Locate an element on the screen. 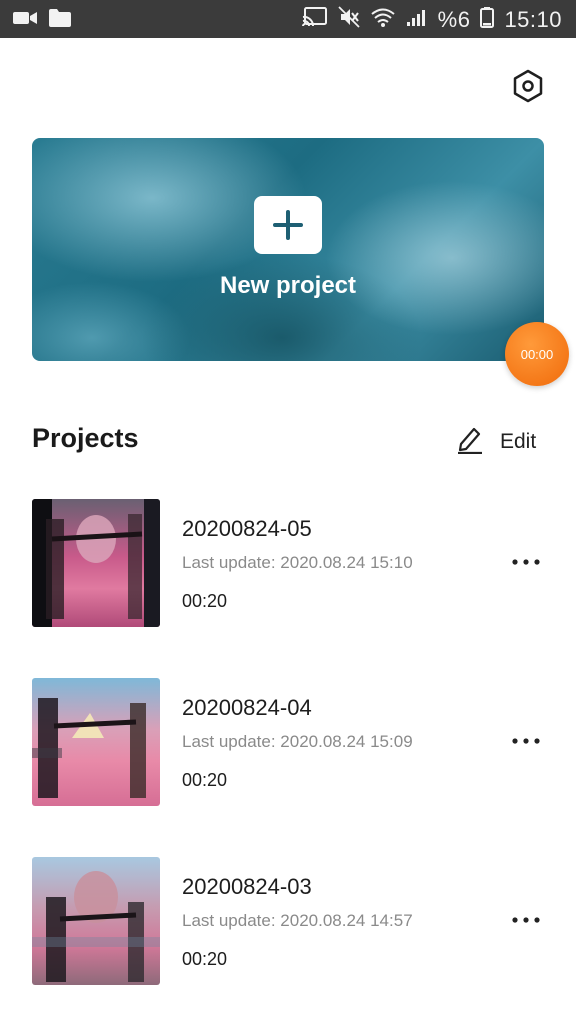 The height and width of the screenshot is (1024, 576). project-name: 20200824-04 is located at coordinates (247, 707).